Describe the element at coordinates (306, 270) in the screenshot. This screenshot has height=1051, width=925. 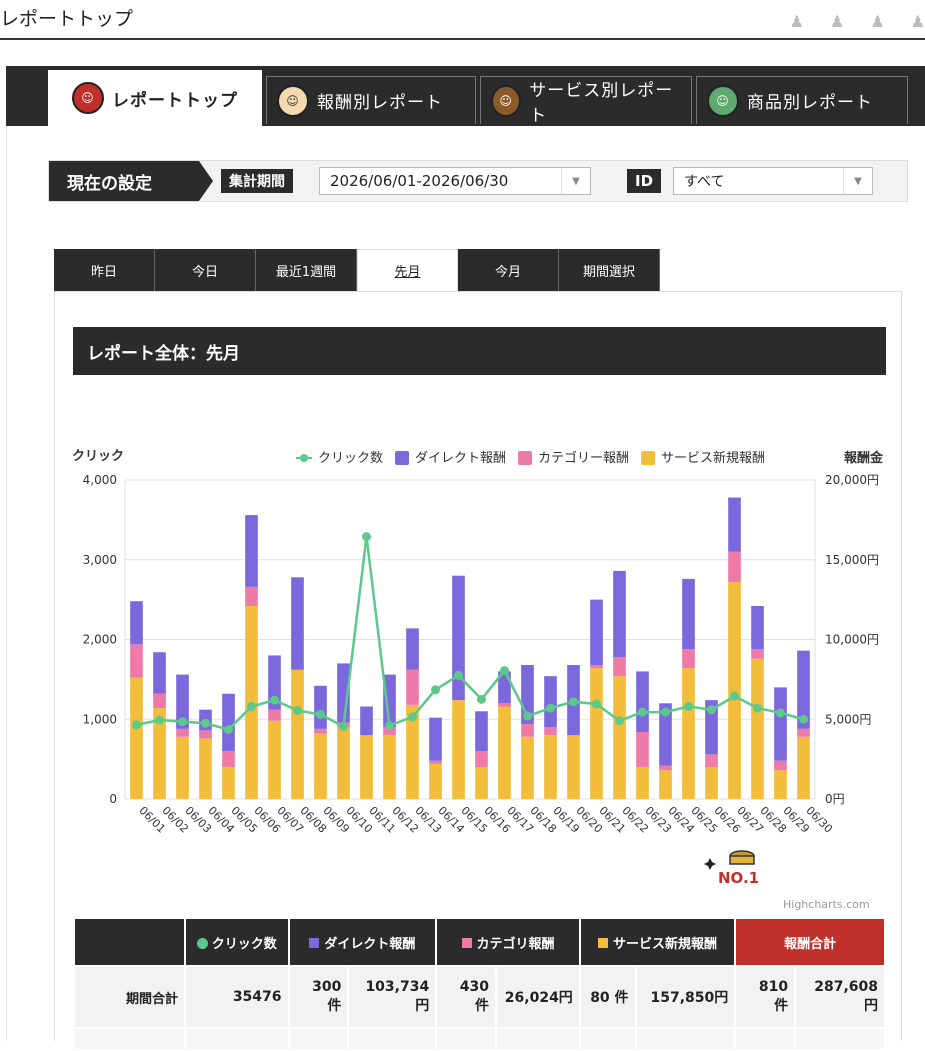
I see `period-tab-last-week: 最近1週間` at that location.